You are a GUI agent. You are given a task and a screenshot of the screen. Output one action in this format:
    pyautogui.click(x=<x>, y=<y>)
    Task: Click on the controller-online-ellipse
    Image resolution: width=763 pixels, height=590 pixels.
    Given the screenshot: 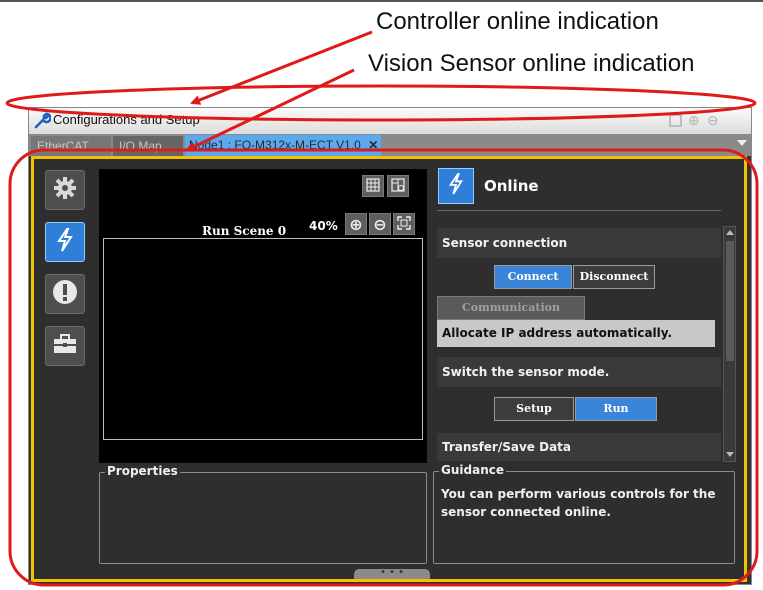 What is the action you would take?
    pyautogui.click(x=381, y=103)
    